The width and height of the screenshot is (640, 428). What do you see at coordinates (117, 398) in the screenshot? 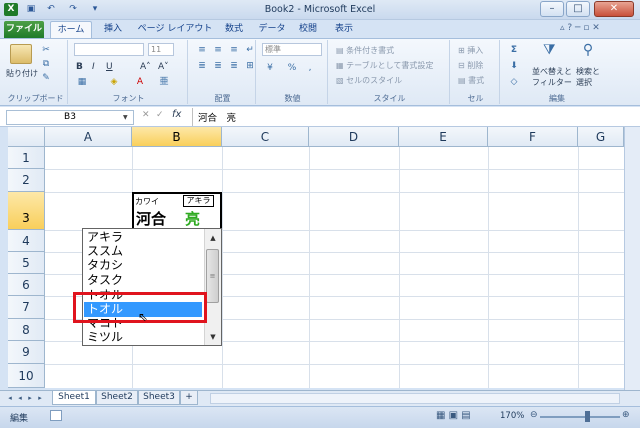
I see `sheet-tab-2: Sheet2` at bounding box center [117, 398].